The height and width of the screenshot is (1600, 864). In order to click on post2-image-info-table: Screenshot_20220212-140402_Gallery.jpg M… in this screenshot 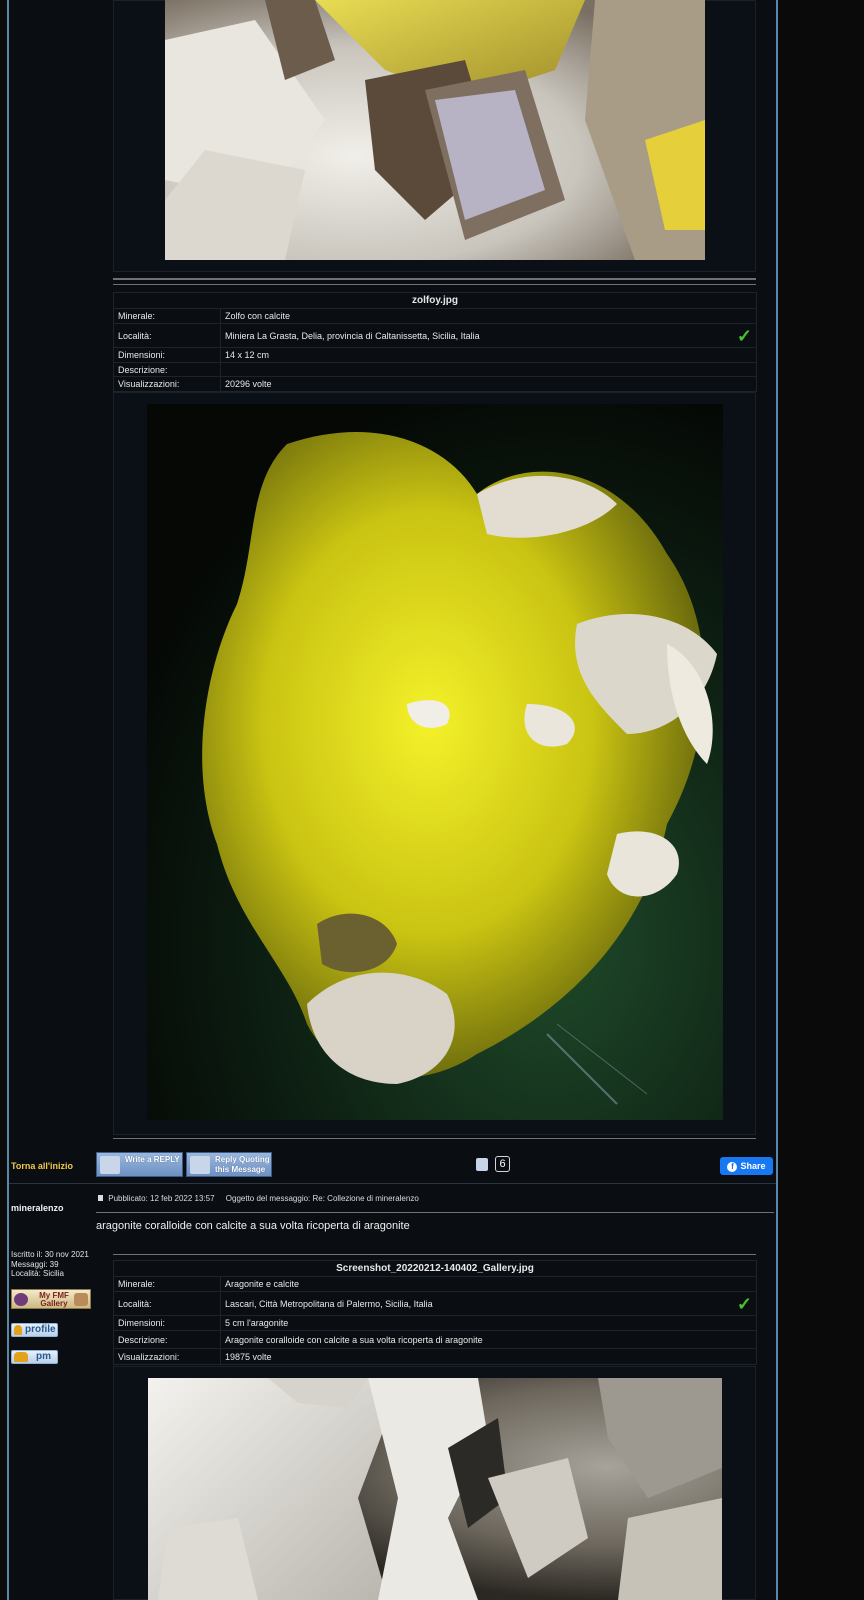, I will do `click(435, 1312)`.